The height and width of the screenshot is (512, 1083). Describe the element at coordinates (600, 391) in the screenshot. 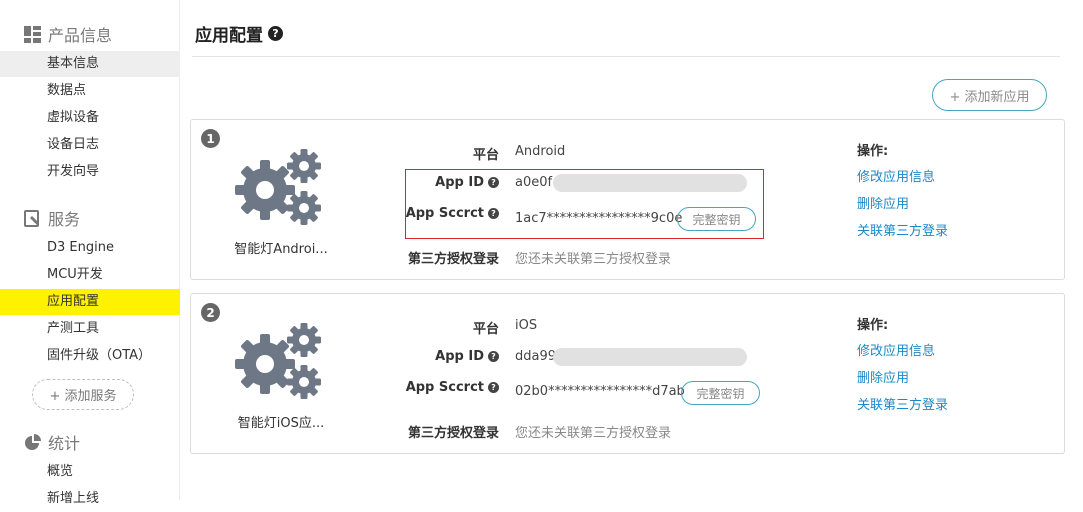

I see `app-secret-value: 02b0****************d7ab` at that location.